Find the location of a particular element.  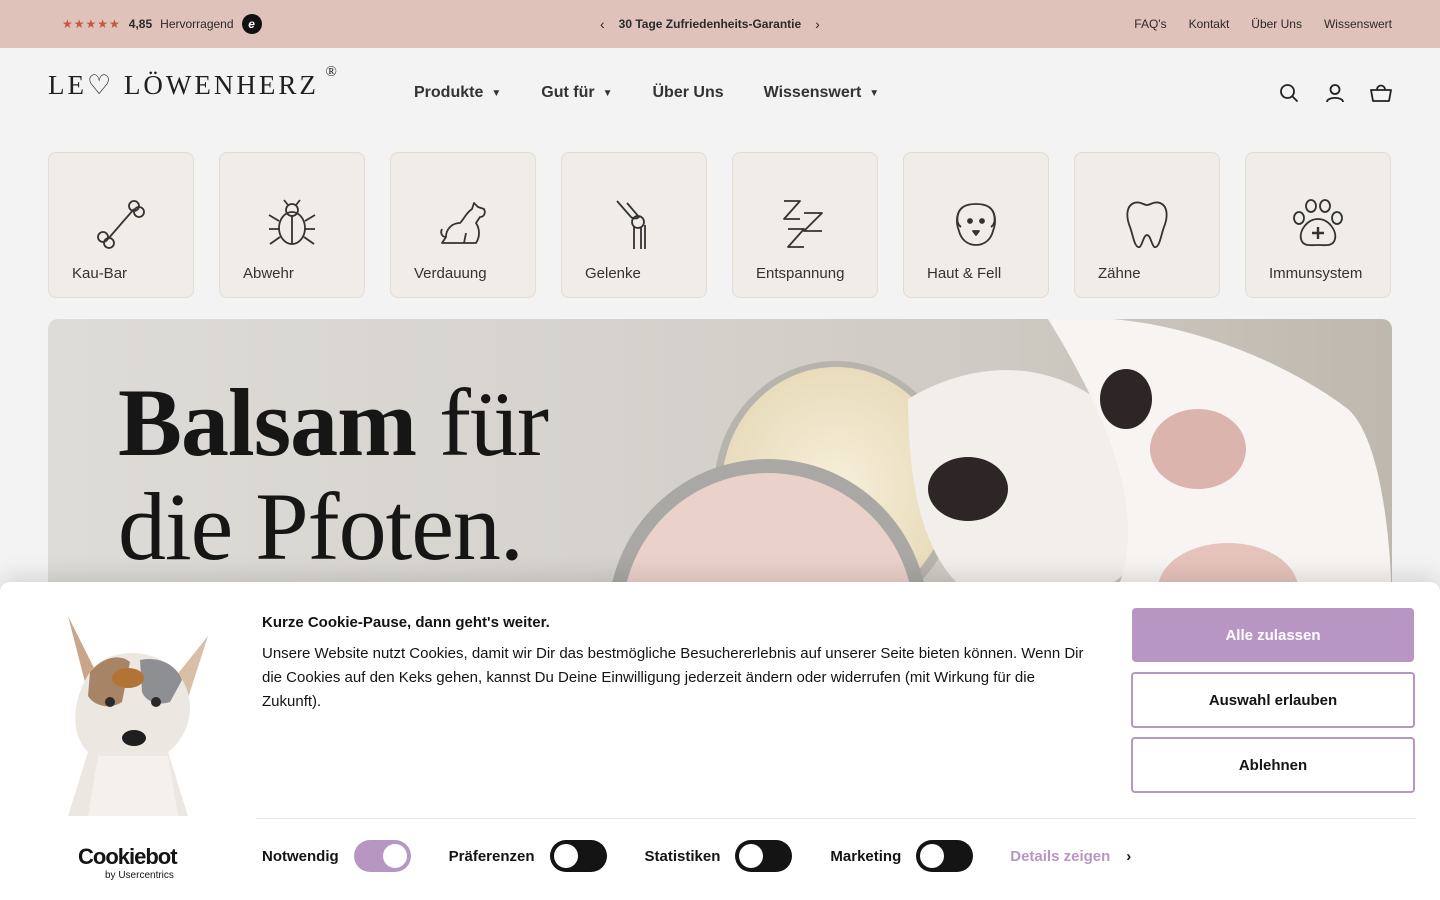

nav-ueber-uns: Über Uns is located at coordinates (687, 93).